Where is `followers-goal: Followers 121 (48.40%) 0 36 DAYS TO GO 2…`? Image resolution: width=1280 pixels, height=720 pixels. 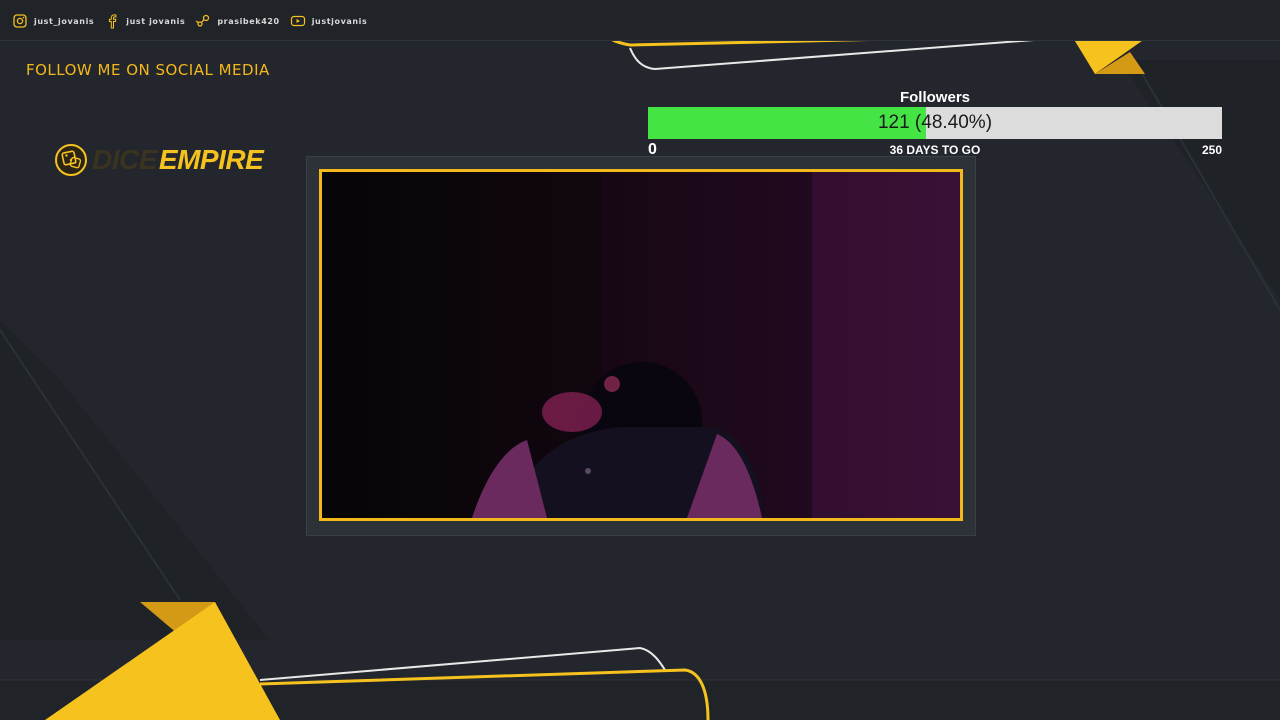 followers-goal: Followers 121 (48.40%) 0 36 DAYS TO GO 2… is located at coordinates (935, 123).